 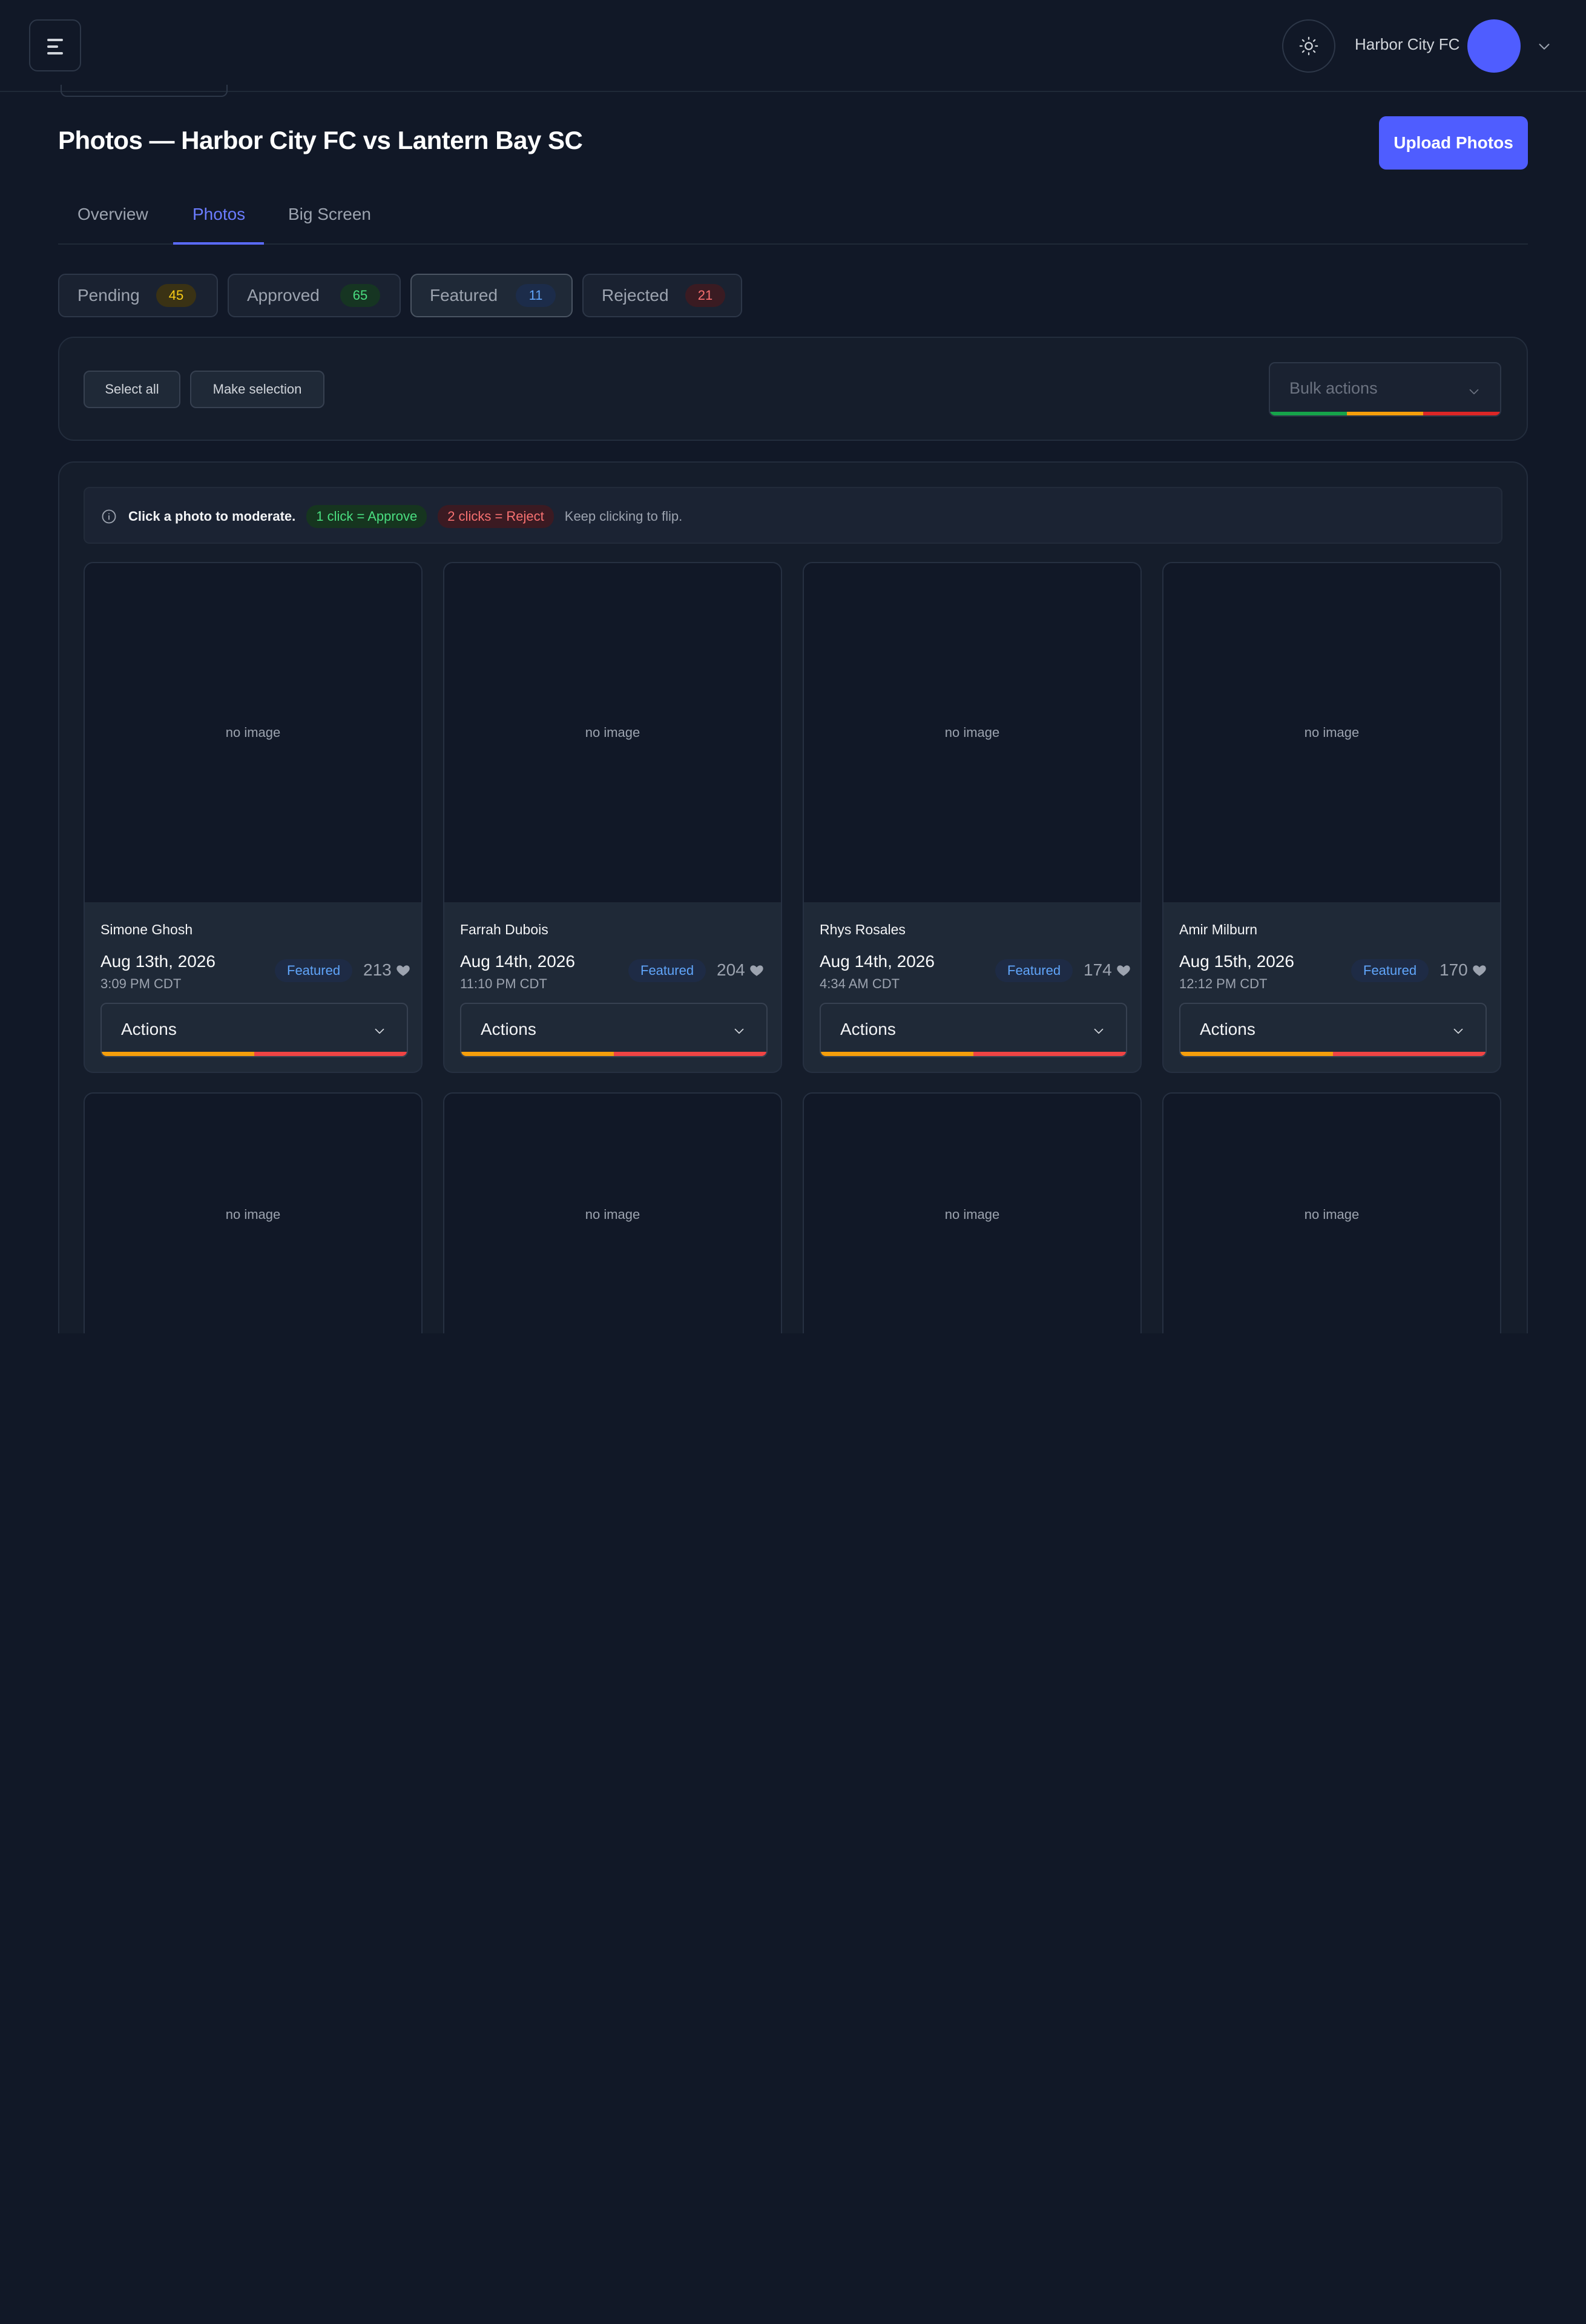 I want to click on filter-label: Featured, so click(x=464, y=295).